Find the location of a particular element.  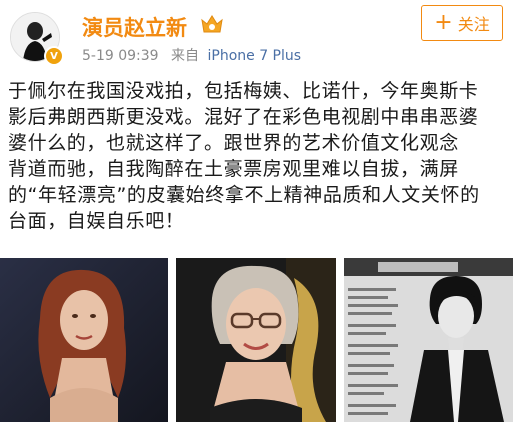

follow-label: 关注 is located at coordinates (473, 24).